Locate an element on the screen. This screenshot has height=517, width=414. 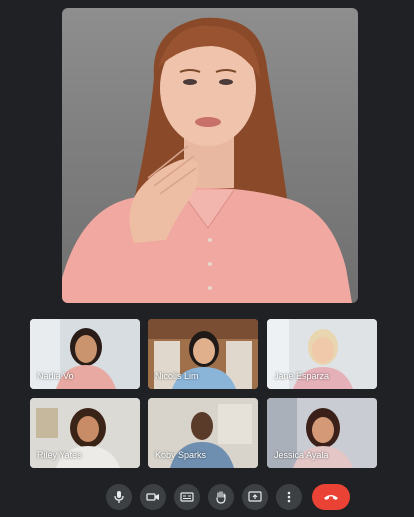
participant-name: Jane Esparza is located at coordinates (302, 376).